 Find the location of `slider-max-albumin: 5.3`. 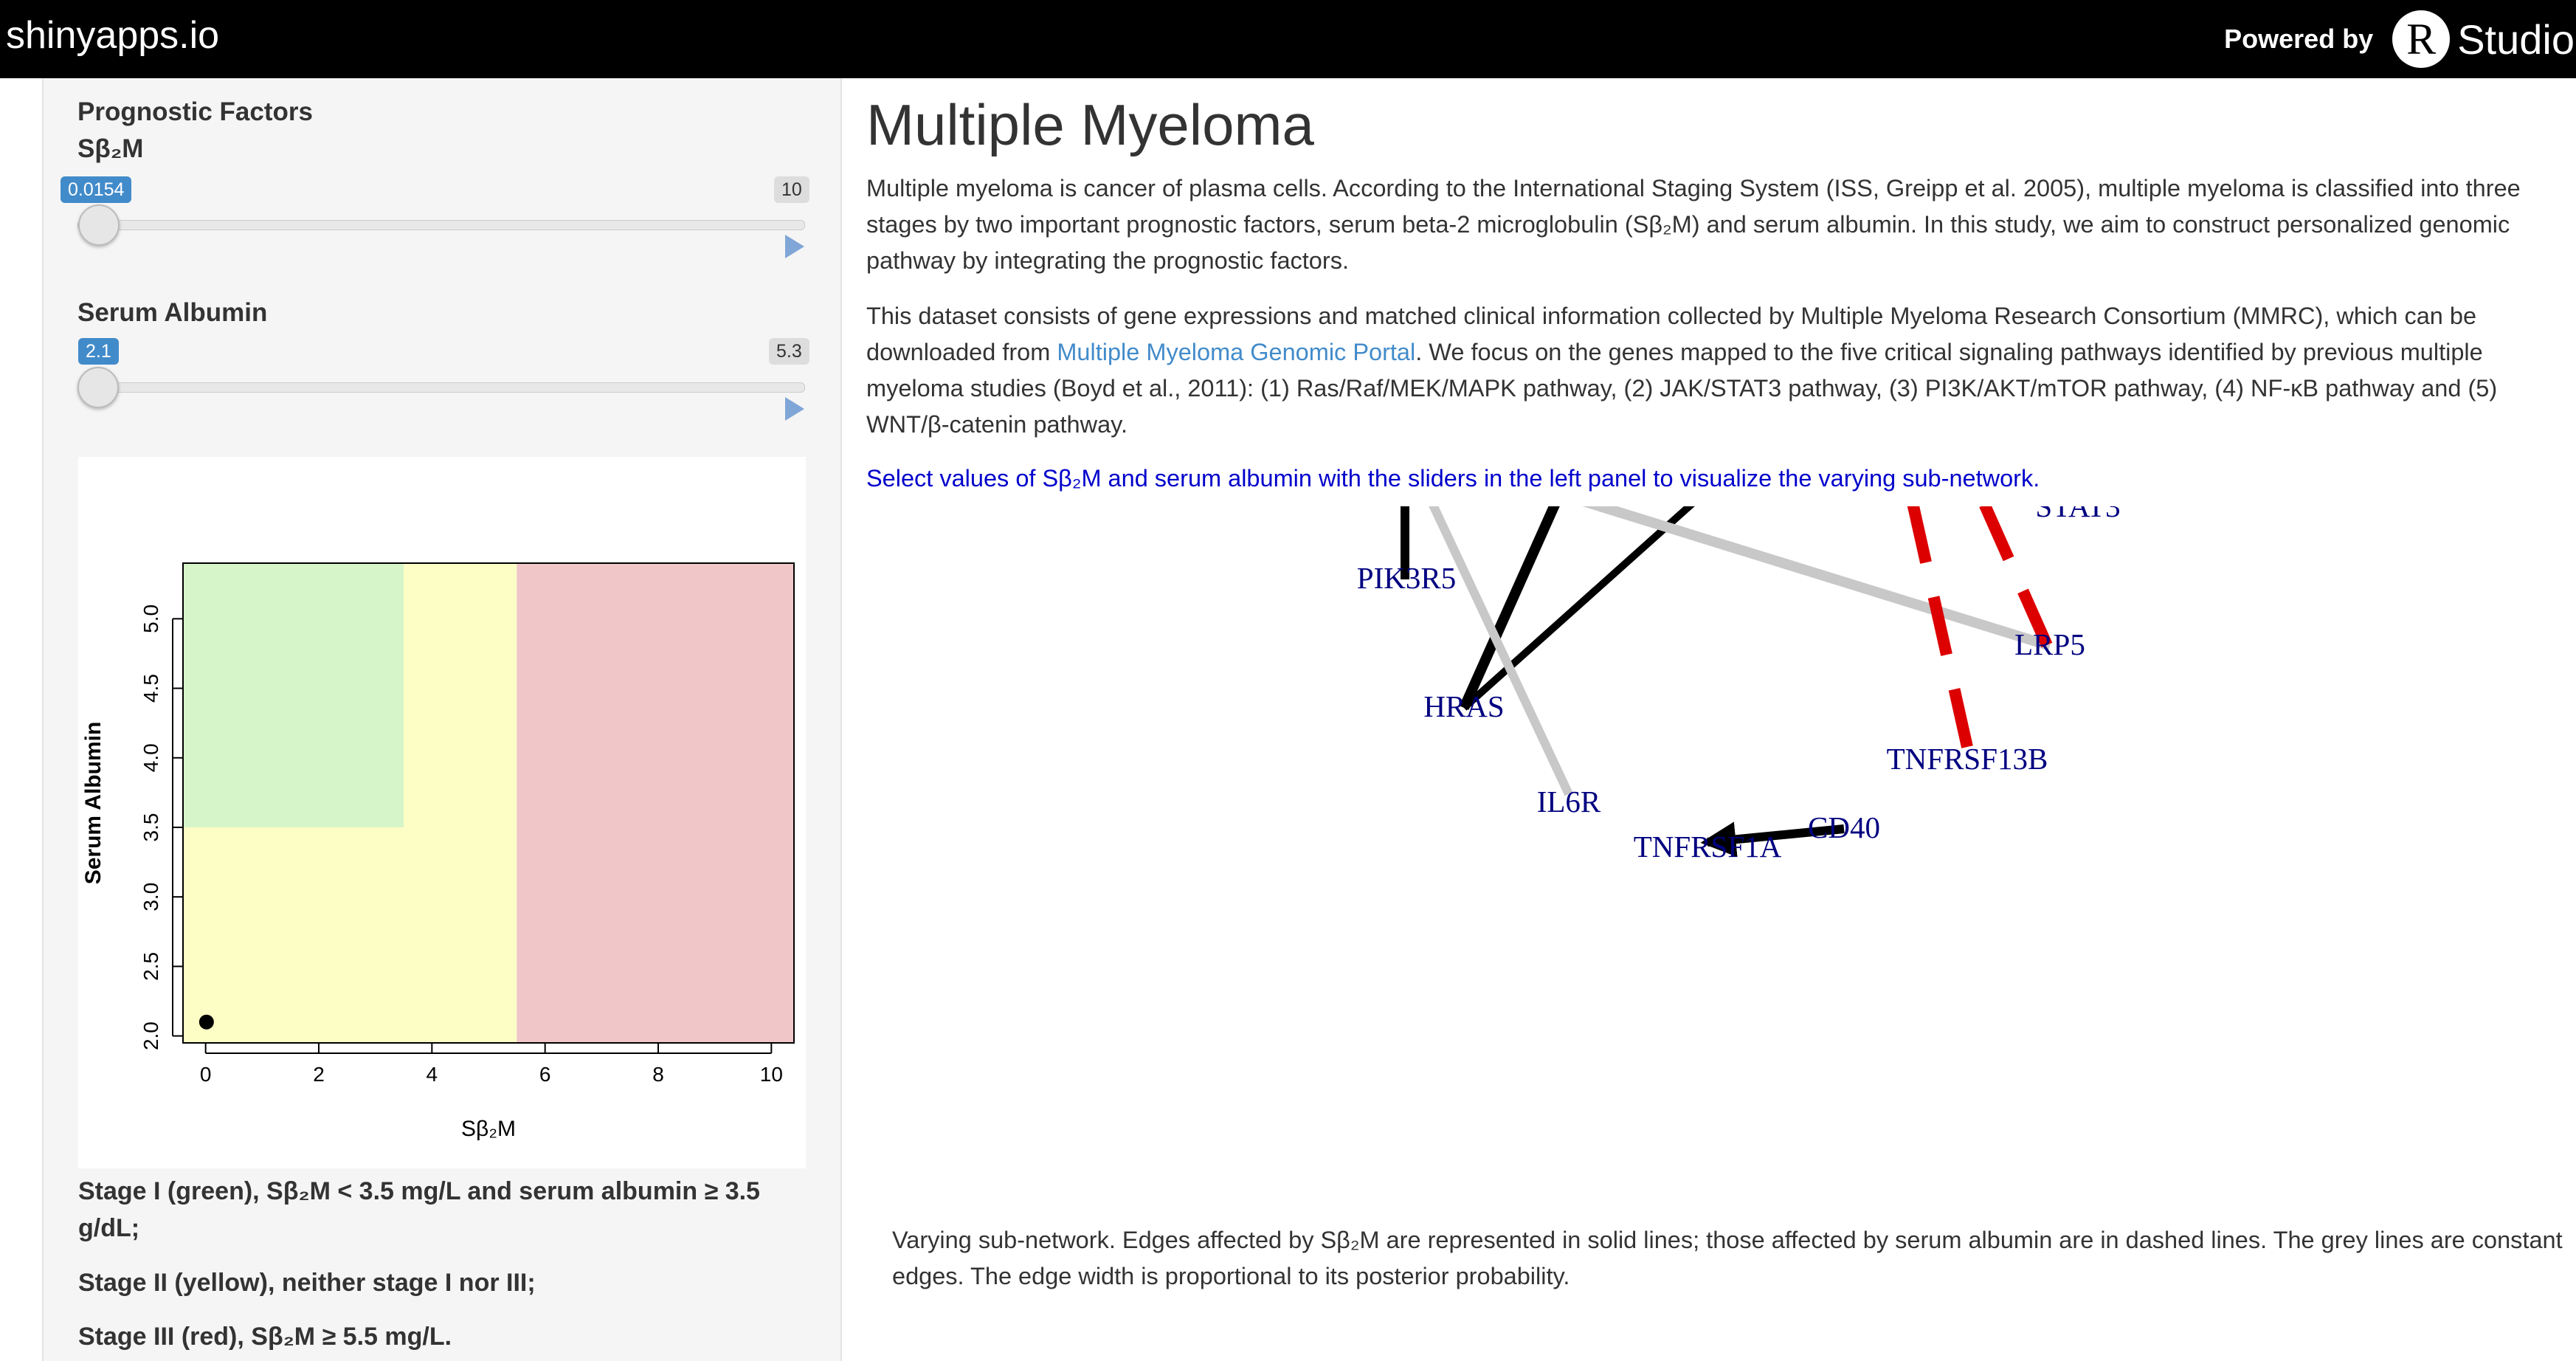

slider-max-albumin: 5.3 is located at coordinates (789, 351).